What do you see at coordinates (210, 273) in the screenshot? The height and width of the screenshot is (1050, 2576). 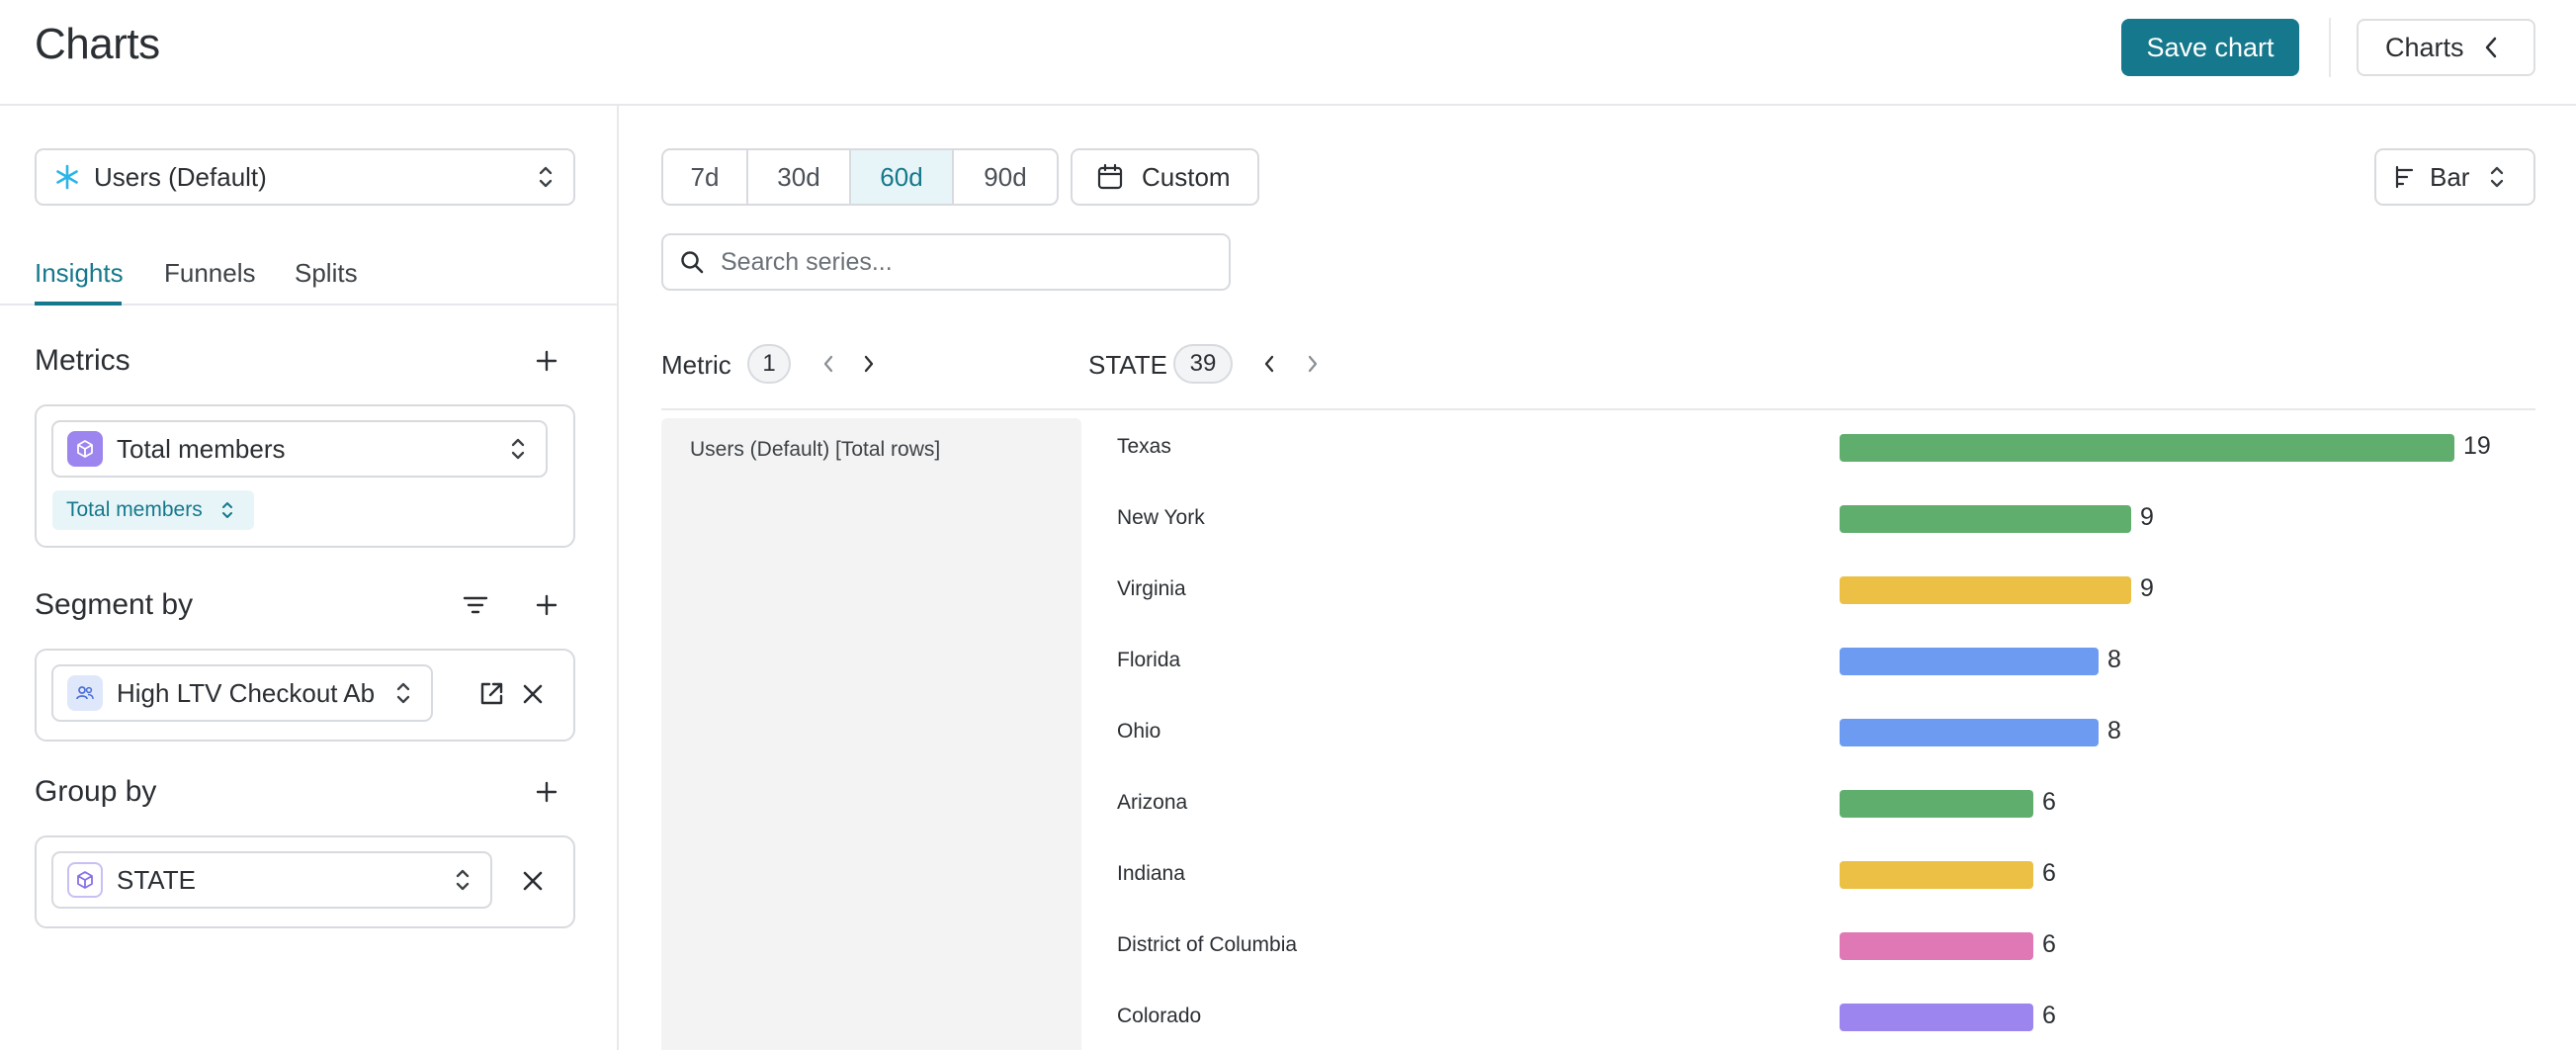 I see `tab-funnels: Funnels` at bounding box center [210, 273].